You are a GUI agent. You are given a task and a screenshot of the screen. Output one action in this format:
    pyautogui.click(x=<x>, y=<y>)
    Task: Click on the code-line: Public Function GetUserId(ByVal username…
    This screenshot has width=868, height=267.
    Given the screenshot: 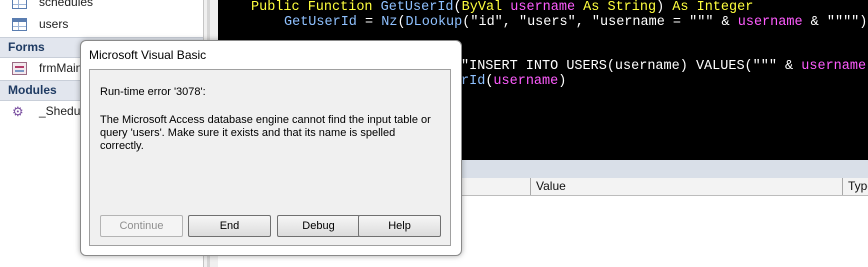 What is the action you would take?
    pyautogui.click(x=502, y=7)
    